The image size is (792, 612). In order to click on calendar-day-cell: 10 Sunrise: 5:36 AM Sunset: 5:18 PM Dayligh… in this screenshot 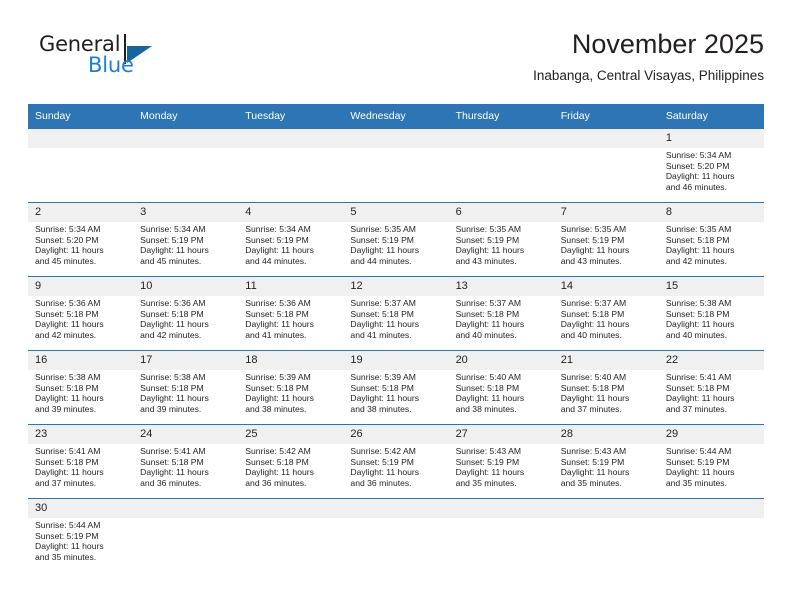, I will do `click(186, 313)`.